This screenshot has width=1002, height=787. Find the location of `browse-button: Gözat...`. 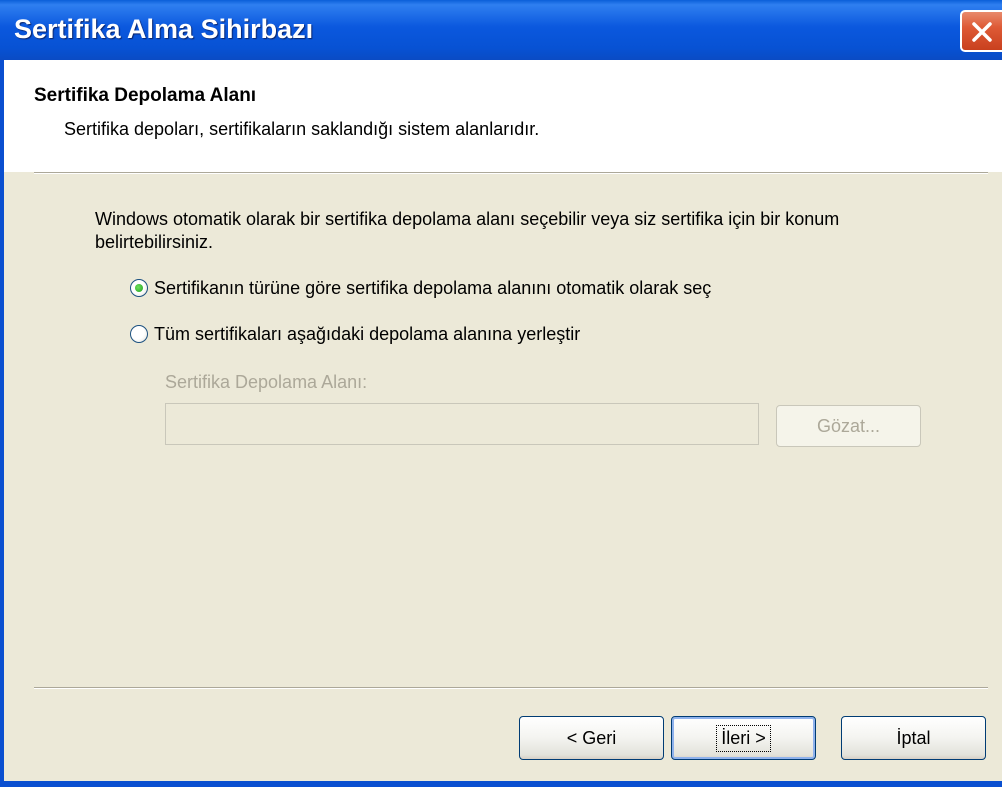

browse-button: Gözat... is located at coordinates (848, 426).